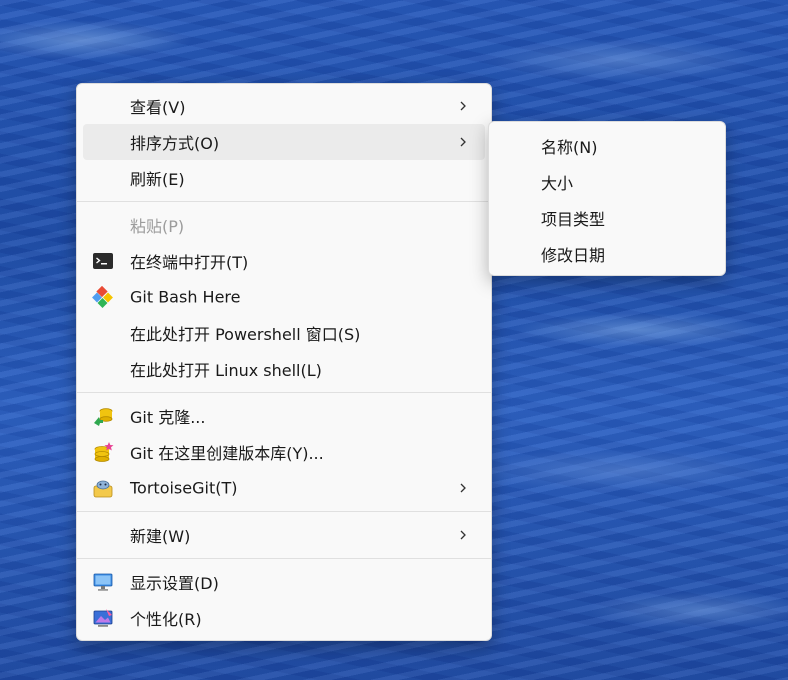 The image size is (788, 680). I want to click on menu-item-label: 显示设置(D), so click(174, 583).